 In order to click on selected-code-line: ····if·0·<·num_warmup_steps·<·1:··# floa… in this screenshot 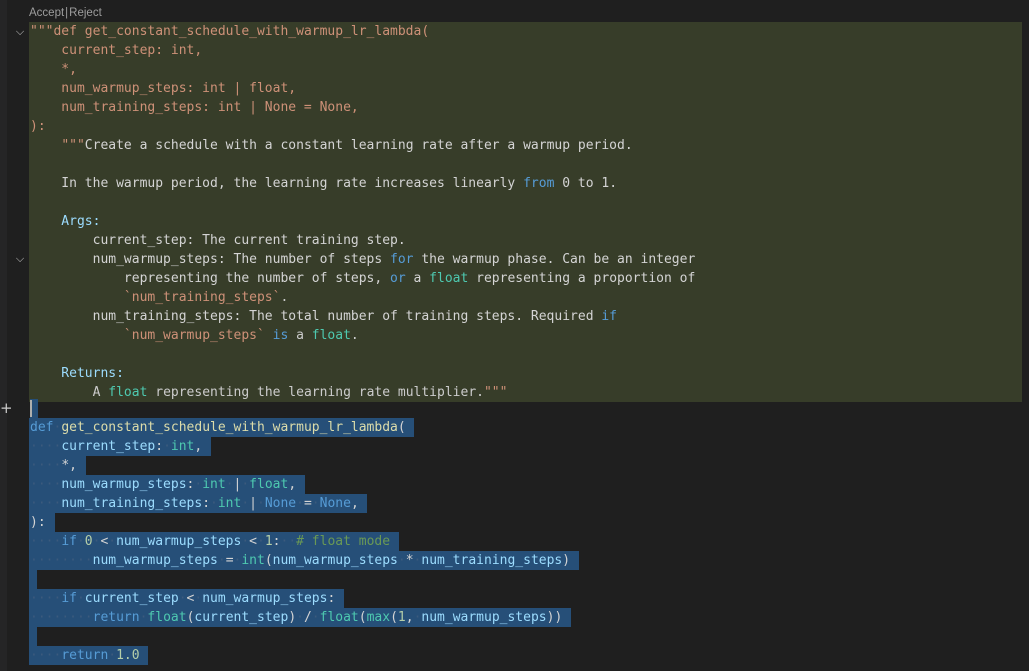, I will do `click(514, 541)`.